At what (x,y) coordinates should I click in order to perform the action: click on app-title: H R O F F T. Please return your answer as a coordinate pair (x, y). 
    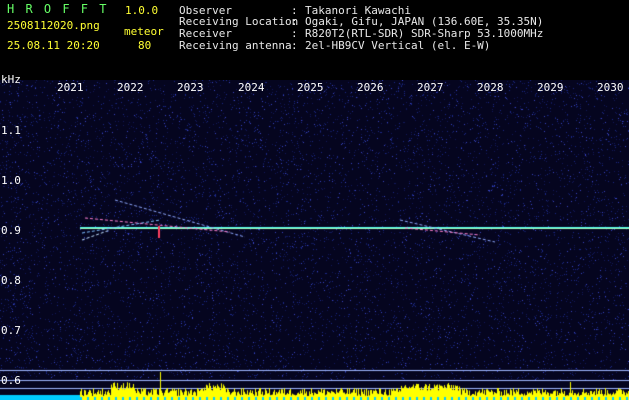
    Looking at the image, I should click on (58, 9).